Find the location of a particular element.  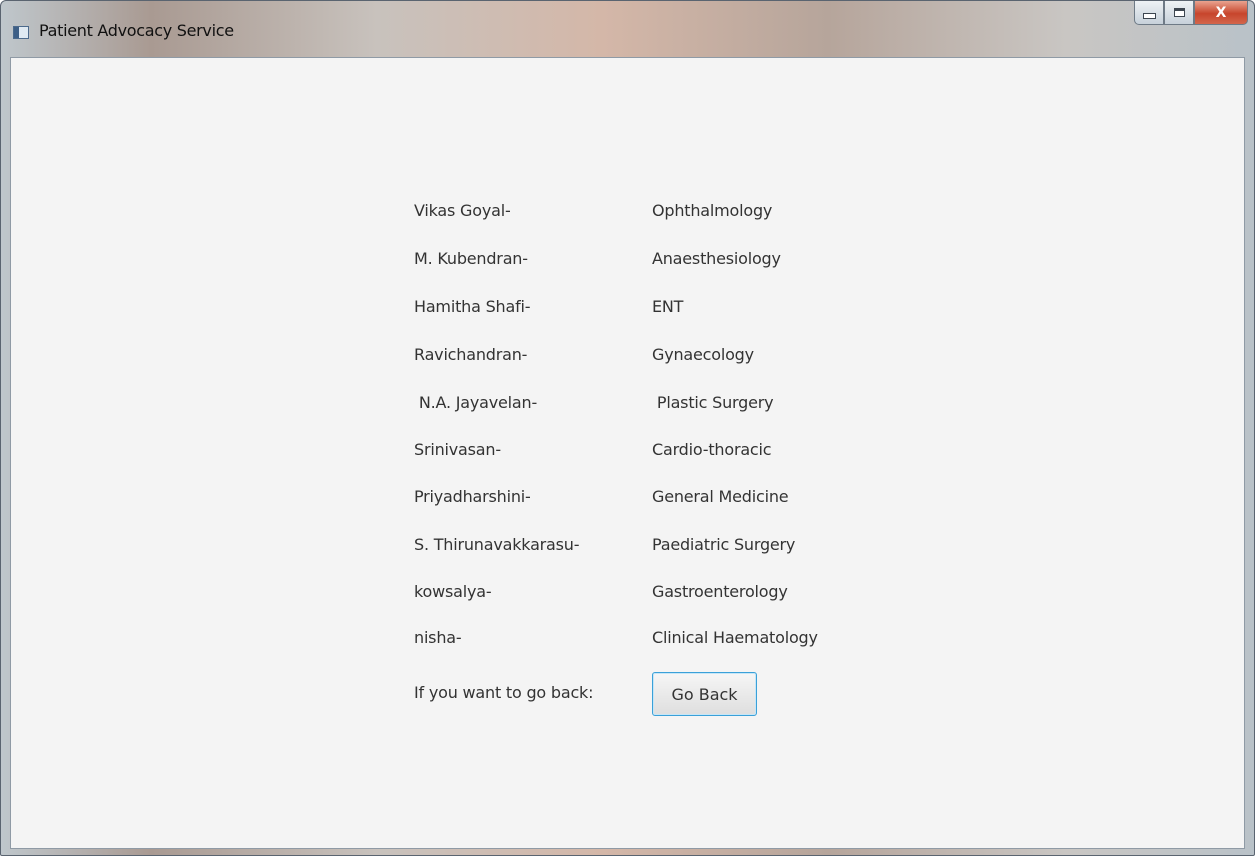

doctor-row: Vikas Goyal- Ophthalmology is located at coordinates (627, 215).